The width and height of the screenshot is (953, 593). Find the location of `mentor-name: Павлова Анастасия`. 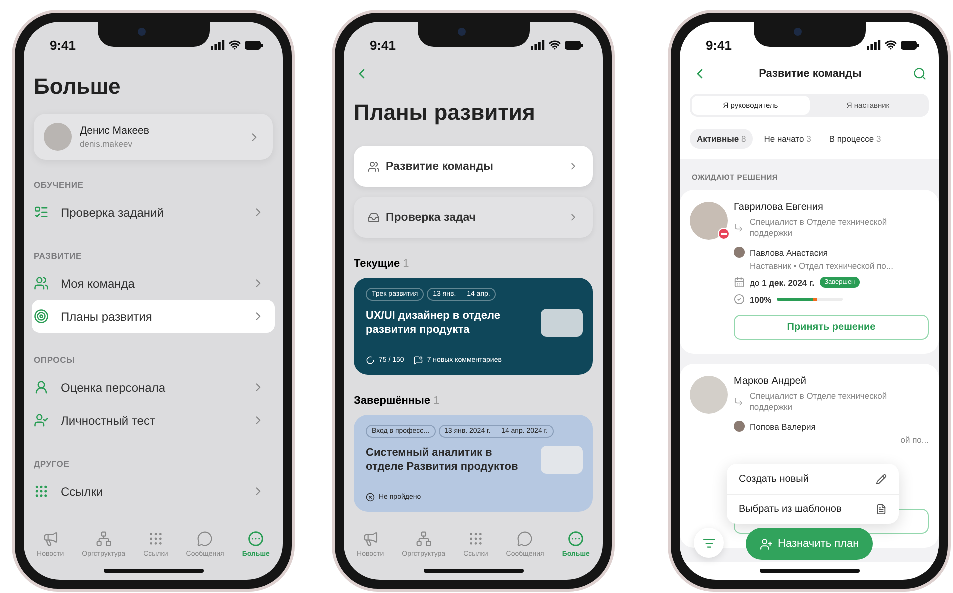

mentor-name: Павлова Анастасия is located at coordinates (789, 253).